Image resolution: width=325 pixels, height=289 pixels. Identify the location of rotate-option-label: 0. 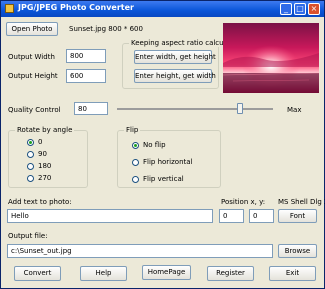
(40, 142).